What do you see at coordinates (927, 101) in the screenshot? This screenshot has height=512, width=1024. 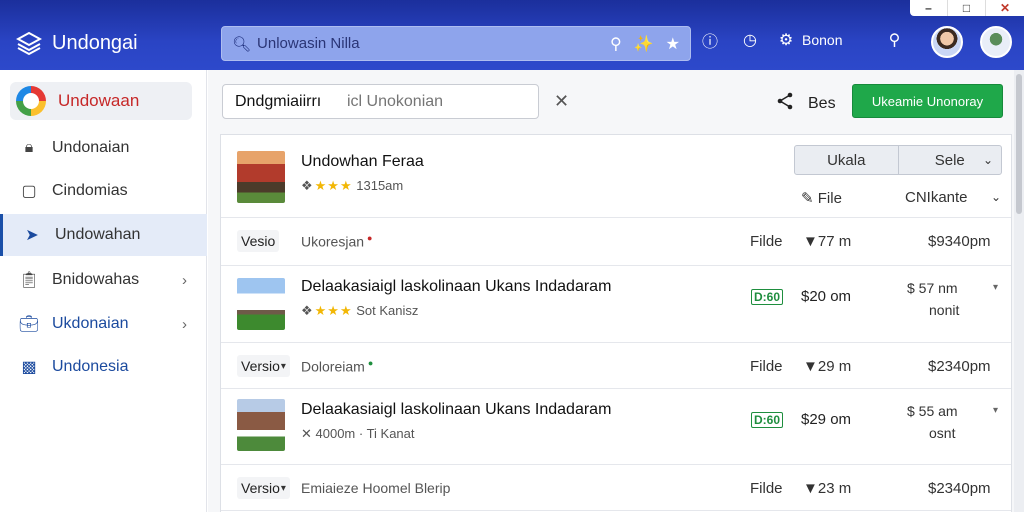 I see `primary-action-button: Ukeamie Unonoray` at bounding box center [927, 101].